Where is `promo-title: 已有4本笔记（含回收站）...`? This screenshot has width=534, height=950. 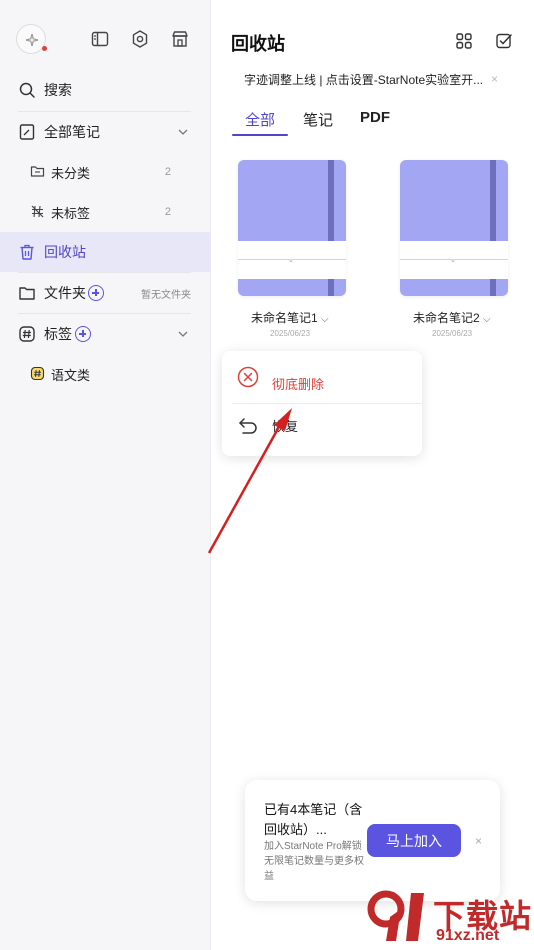
promo-title: 已有4本笔记（含回收站）... is located at coordinates (313, 819).